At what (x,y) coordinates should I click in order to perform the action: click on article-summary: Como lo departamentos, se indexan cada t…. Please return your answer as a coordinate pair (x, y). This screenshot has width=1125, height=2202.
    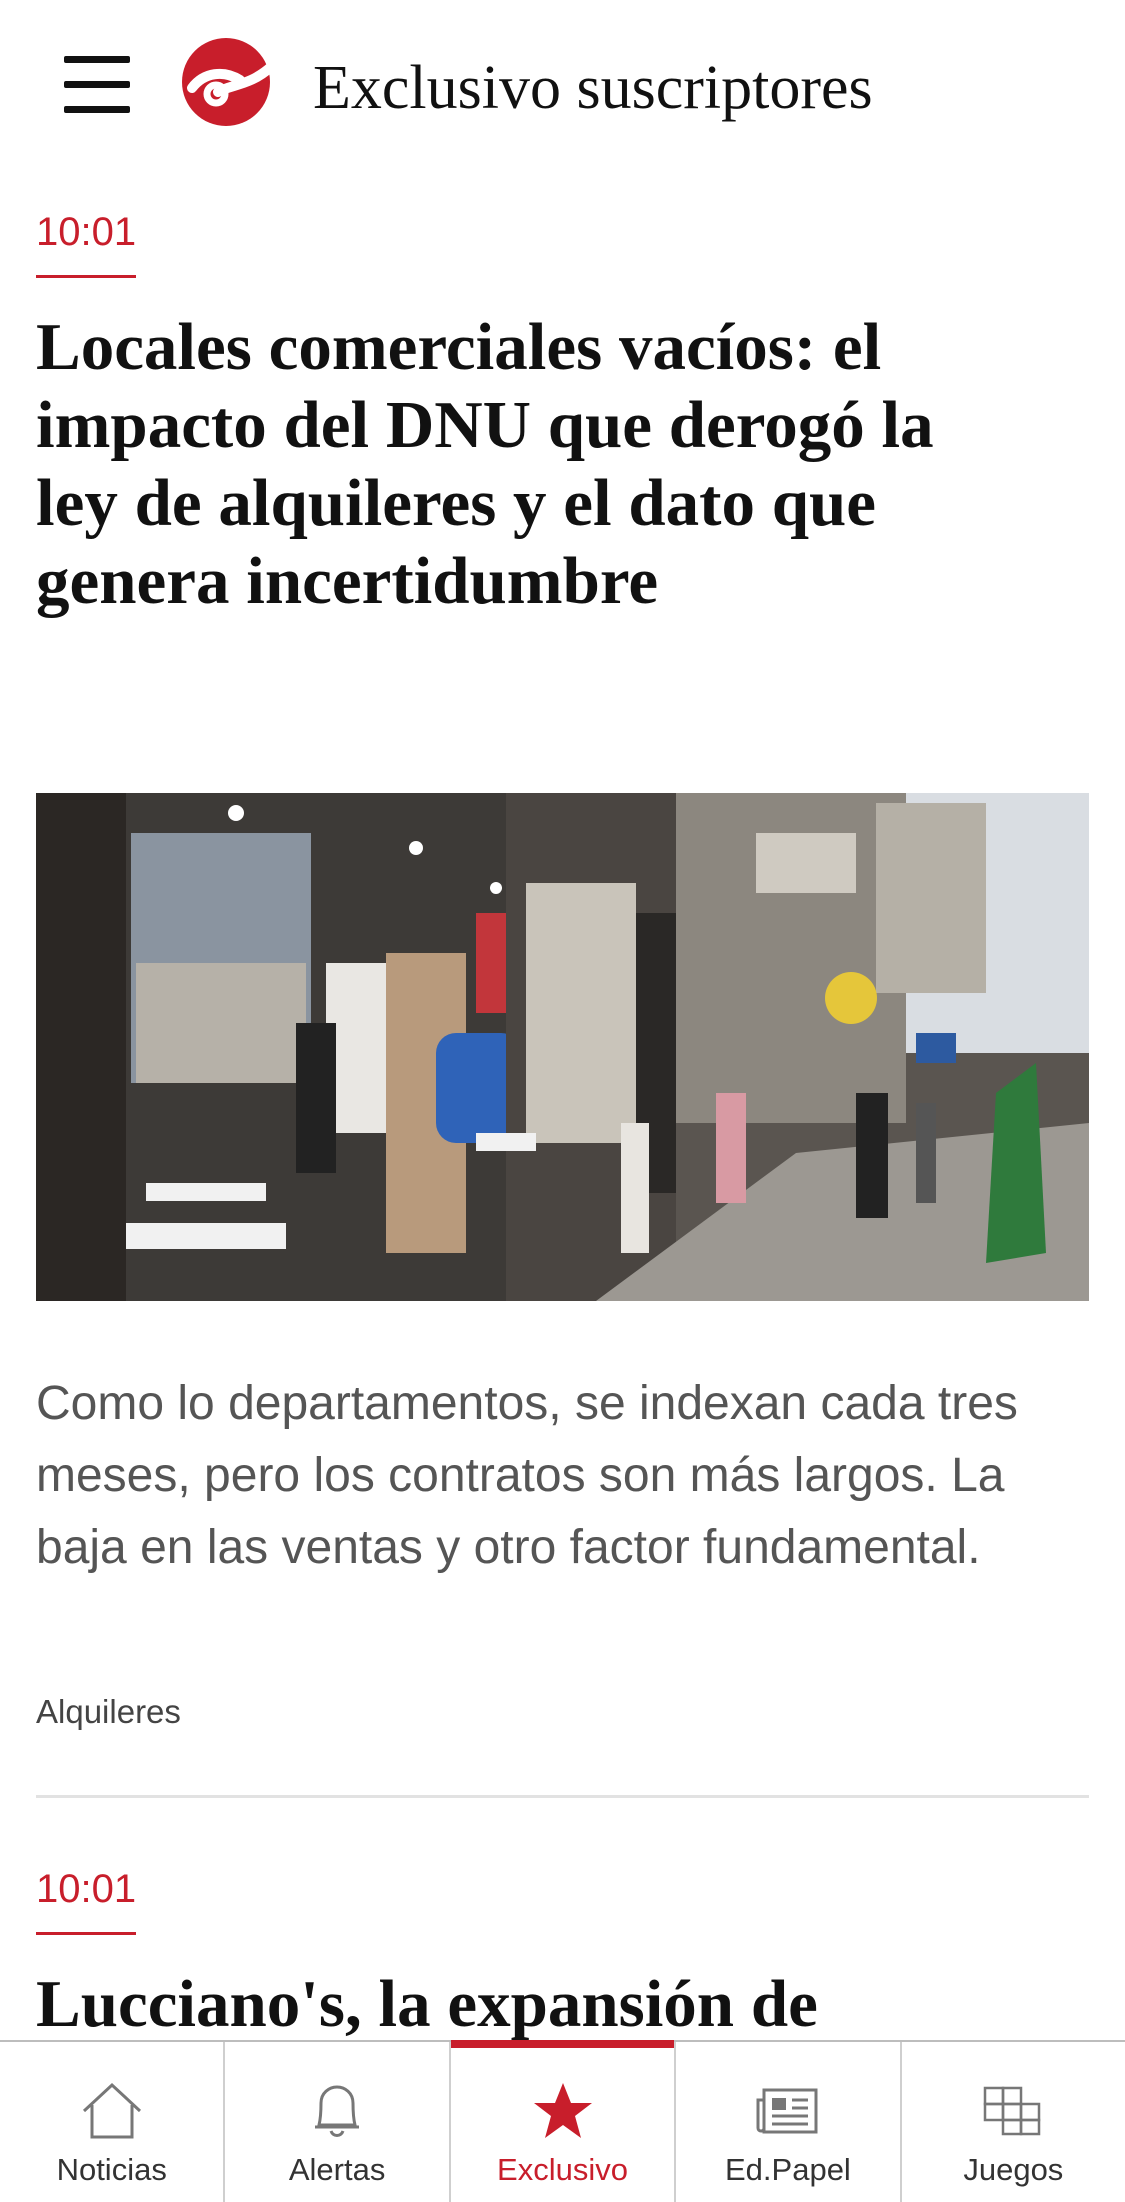
    Looking at the image, I should click on (527, 1475).